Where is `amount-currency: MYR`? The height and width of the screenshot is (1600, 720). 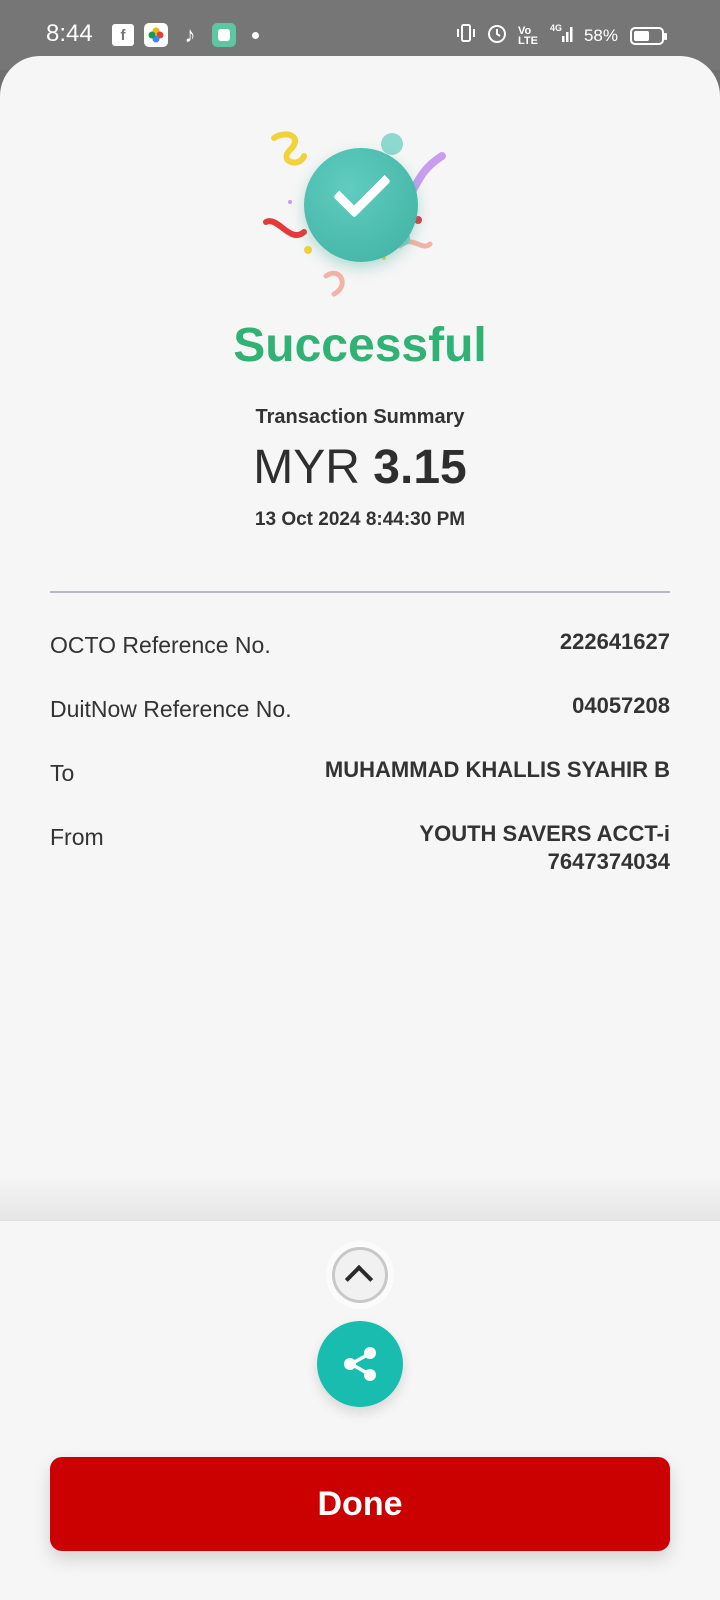
amount-currency: MYR is located at coordinates (306, 467).